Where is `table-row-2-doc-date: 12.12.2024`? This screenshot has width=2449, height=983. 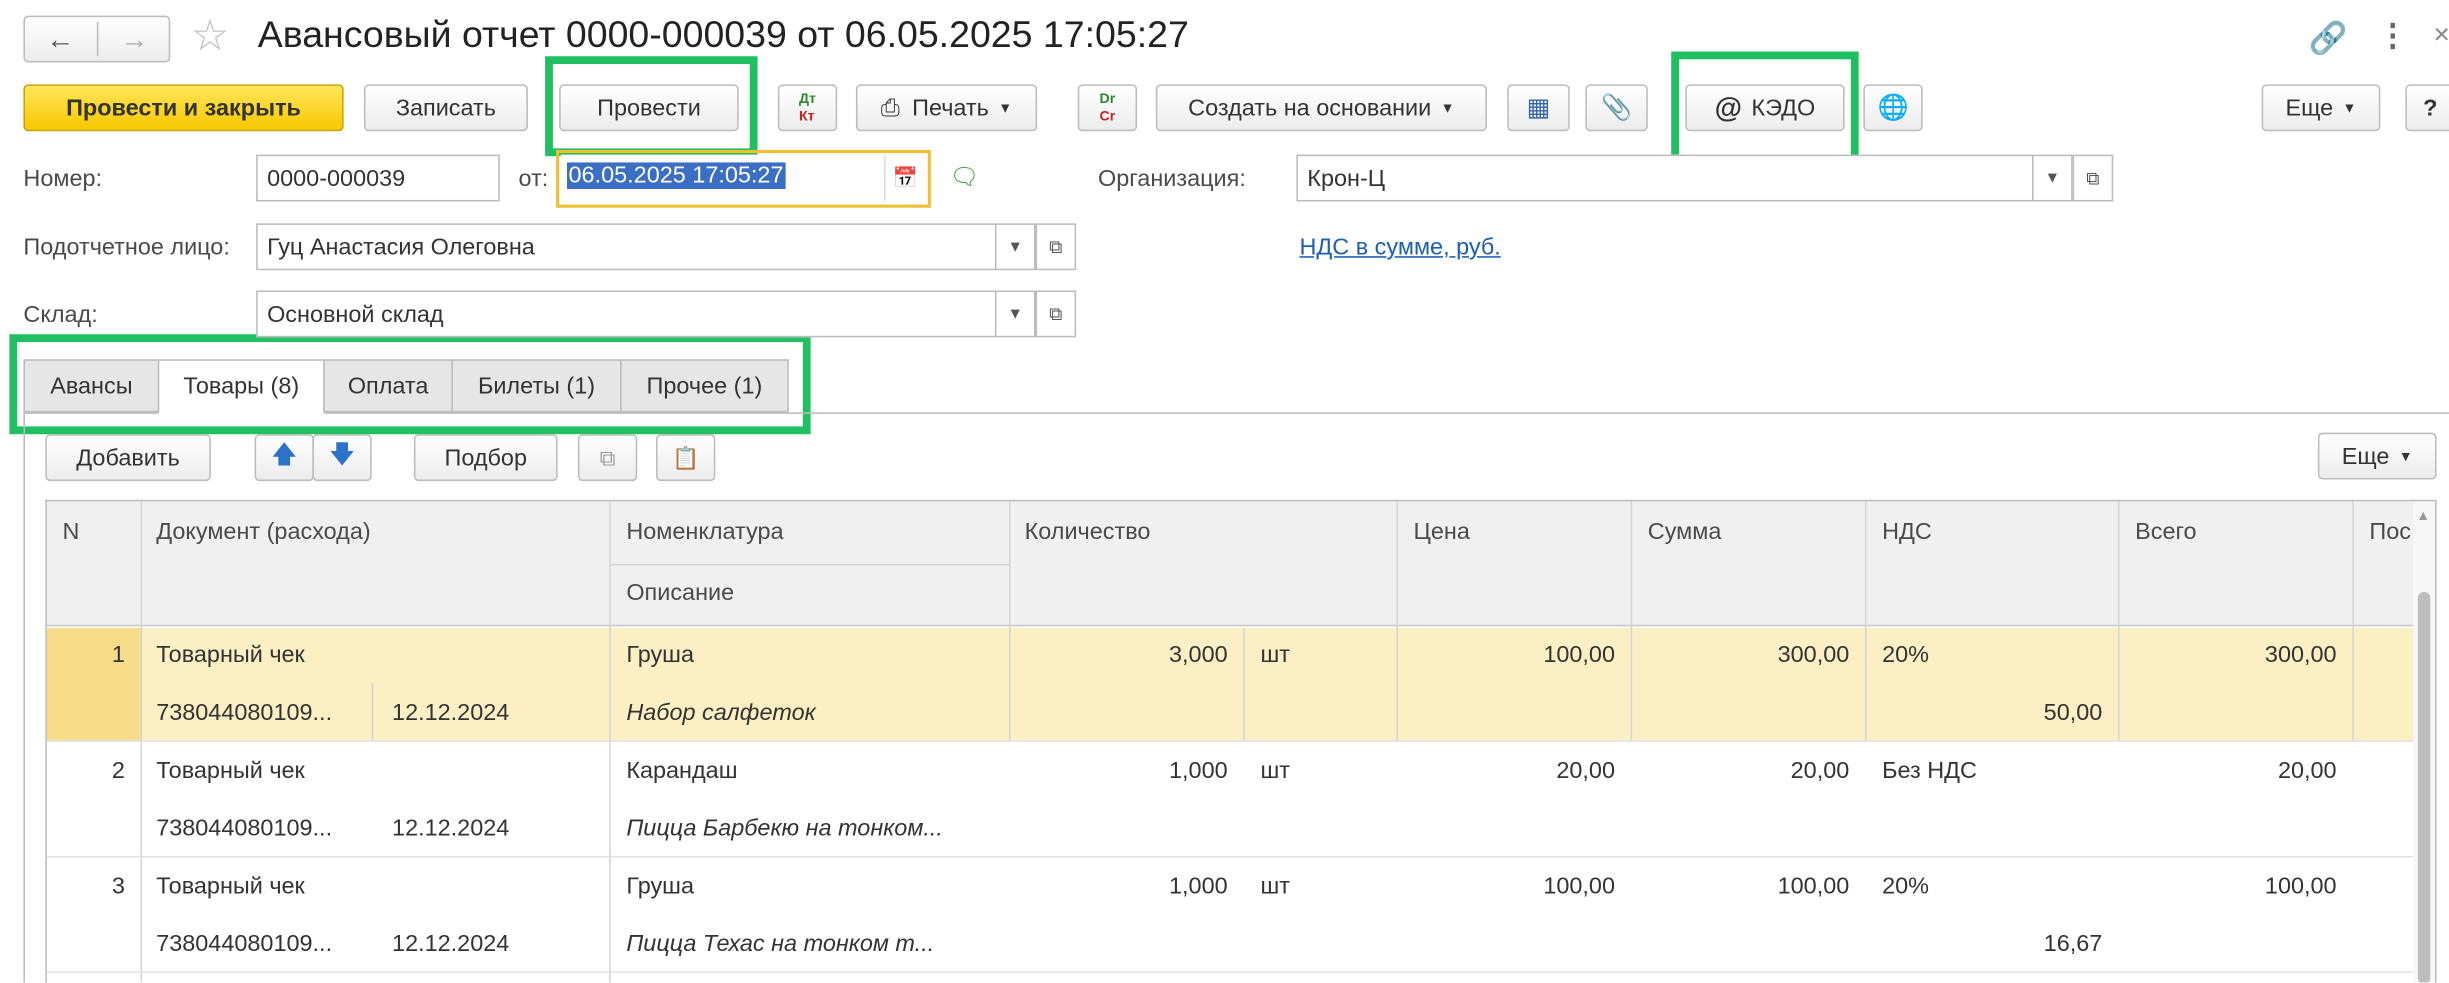
table-row-2-doc-date: 12.12.2024 is located at coordinates (450, 828).